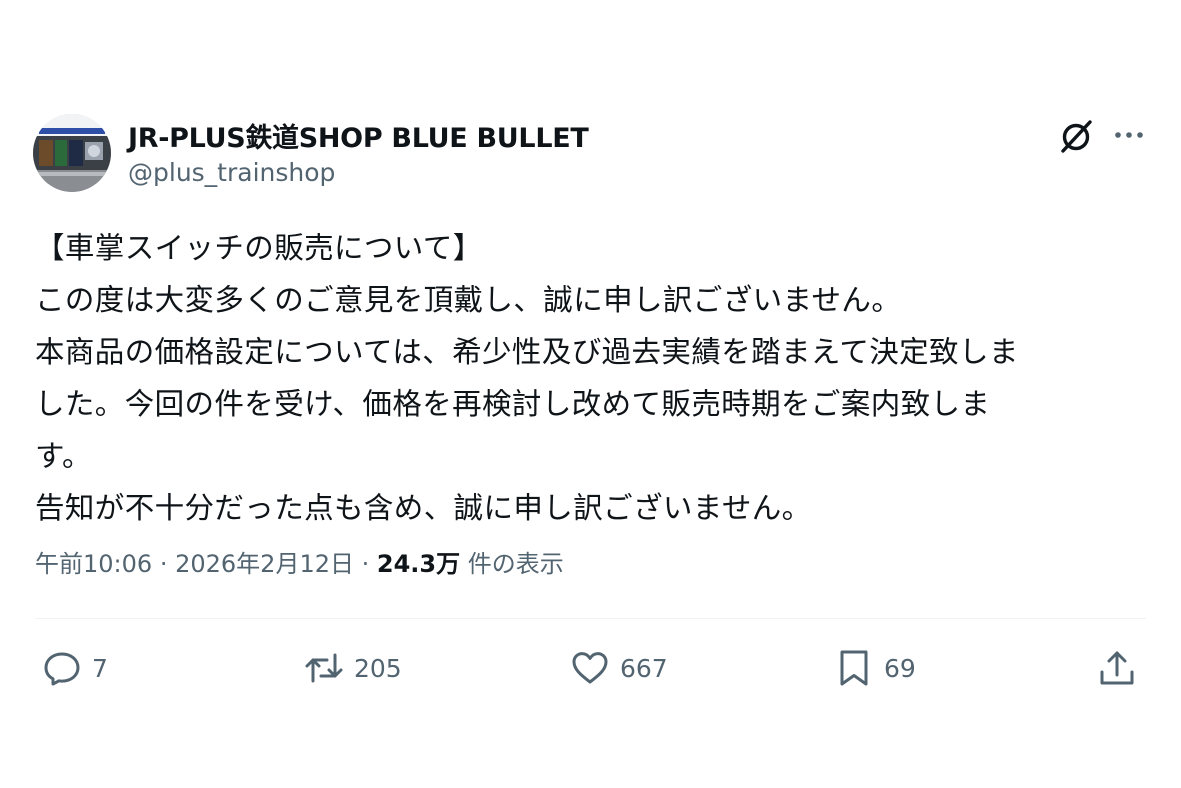  Describe the element at coordinates (358, 135) in the screenshot. I see `author-display-name: JR-PLUS鉄道SHOP BLUE BULLET` at that location.